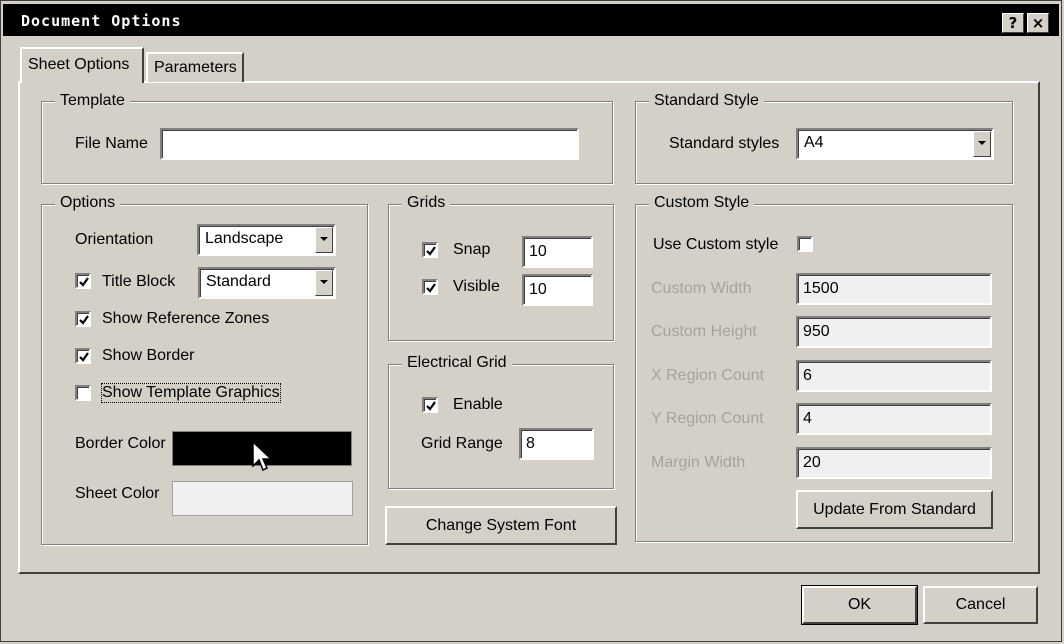  Describe the element at coordinates (1038, 23) in the screenshot. I see `close-button: ×` at that location.